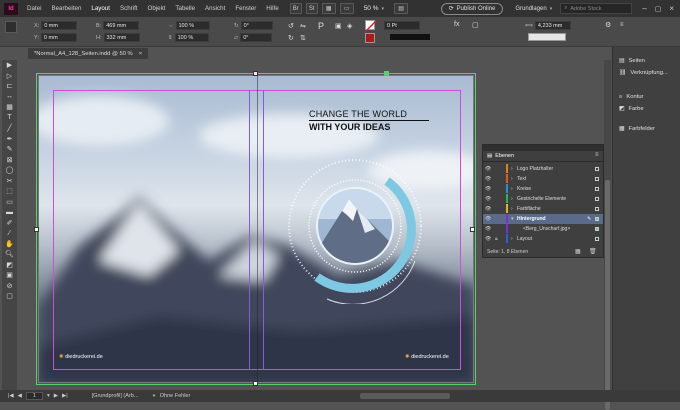  What do you see at coordinates (272, 8) in the screenshot?
I see `menu-hilfe: Hilfe` at bounding box center [272, 8].